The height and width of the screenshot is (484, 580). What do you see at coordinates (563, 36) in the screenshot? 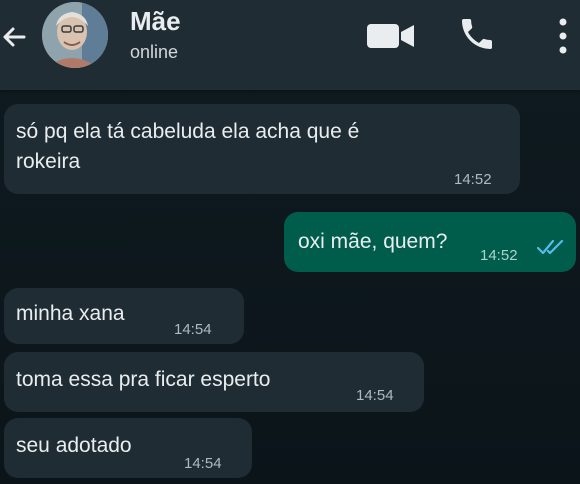
I see `more-vertical-icon` at bounding box center [563, 36].